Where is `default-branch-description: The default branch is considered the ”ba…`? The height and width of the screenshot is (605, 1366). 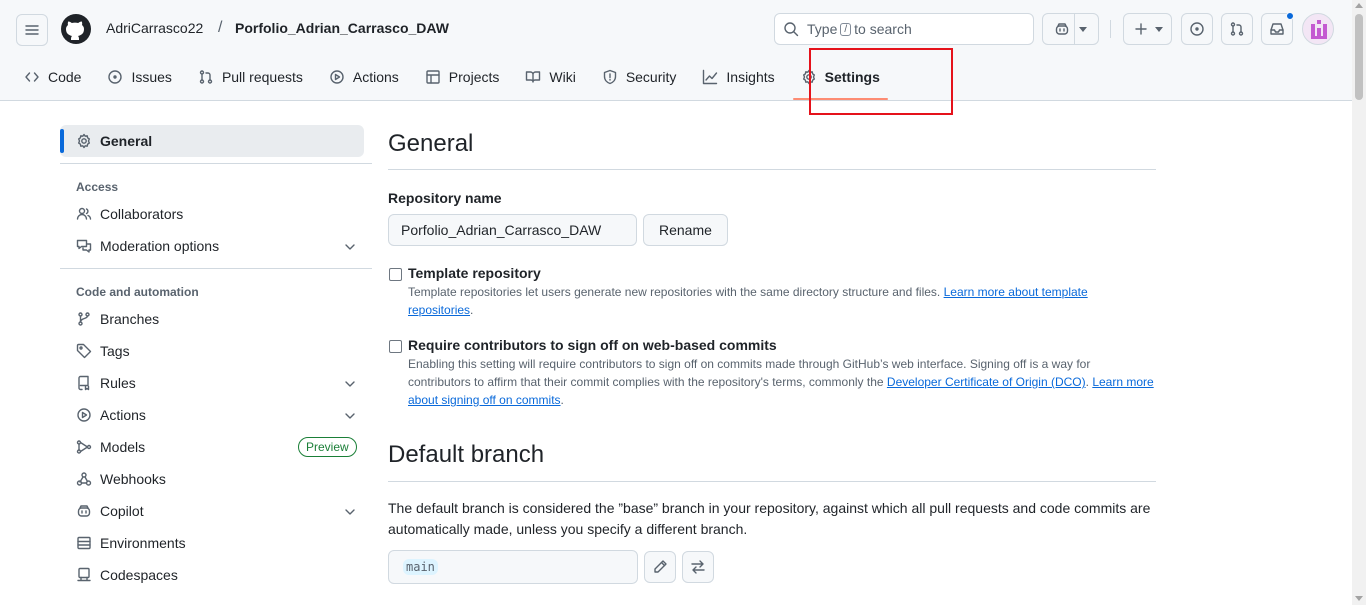
default-branch-description: The default branch is considered the ”ba… is located at coordinates (769, 518).